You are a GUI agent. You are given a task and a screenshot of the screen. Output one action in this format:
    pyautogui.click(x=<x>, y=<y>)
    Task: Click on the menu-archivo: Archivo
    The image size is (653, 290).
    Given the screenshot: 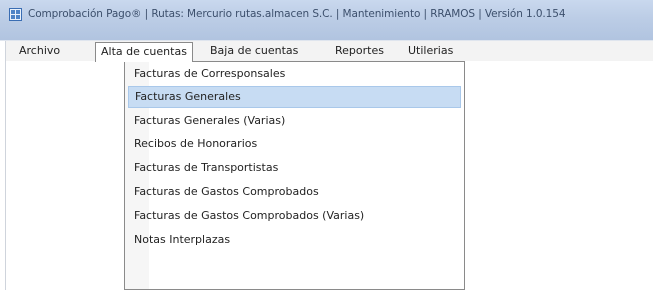 What is the action you would take?
    pyautogui.click(x=39, y=51)
    